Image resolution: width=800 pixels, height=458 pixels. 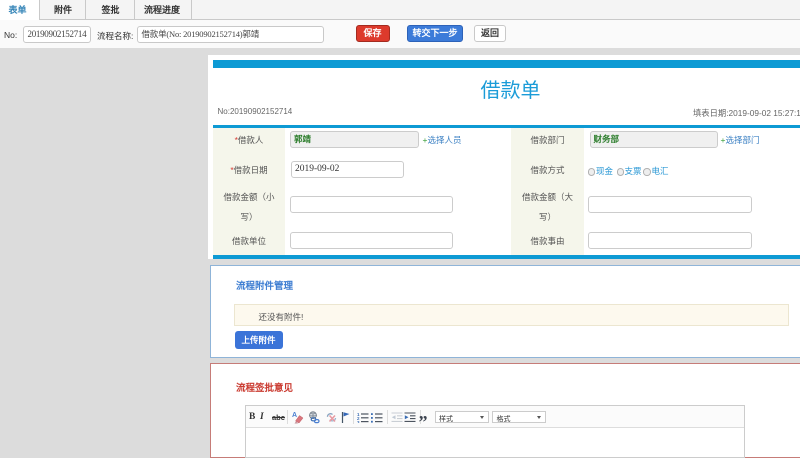 What do you see at coordinates (294, 415) in the screenshot?
I see `svg-text: A` at bounding box center [294, 415].